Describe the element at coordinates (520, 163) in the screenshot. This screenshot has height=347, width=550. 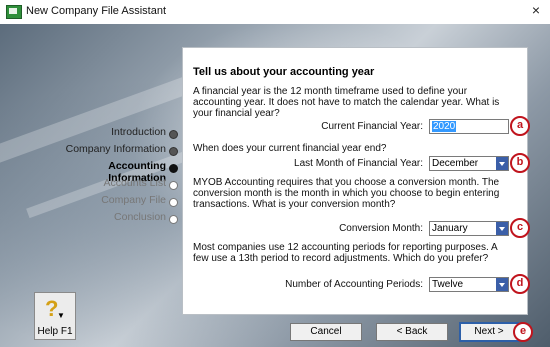
I see `callout-badge-b: b` at that location.